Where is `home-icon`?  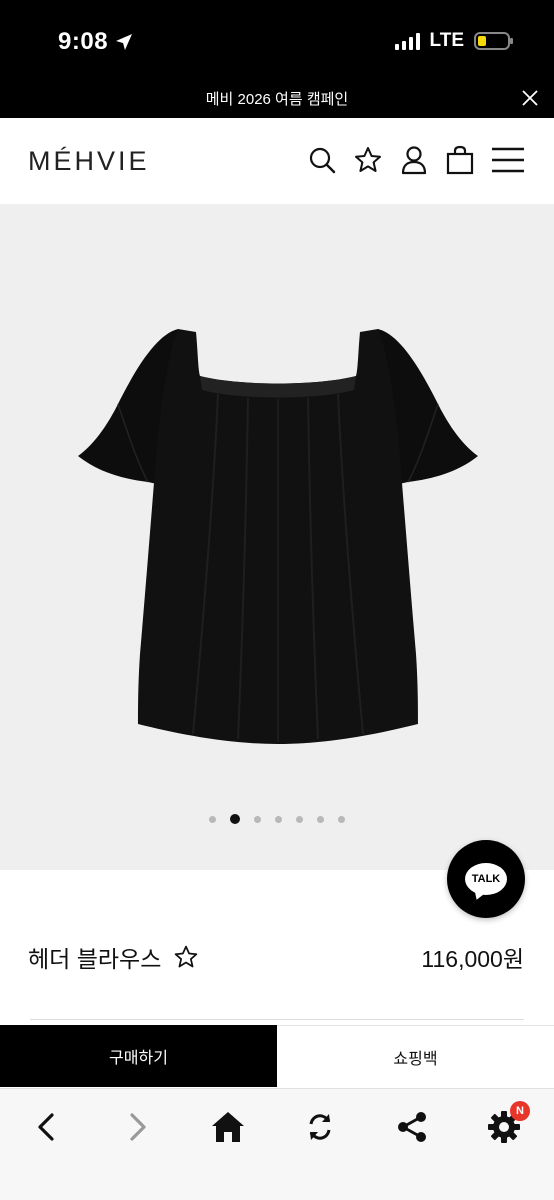
home-icon is located at coordinates (228, 1127).